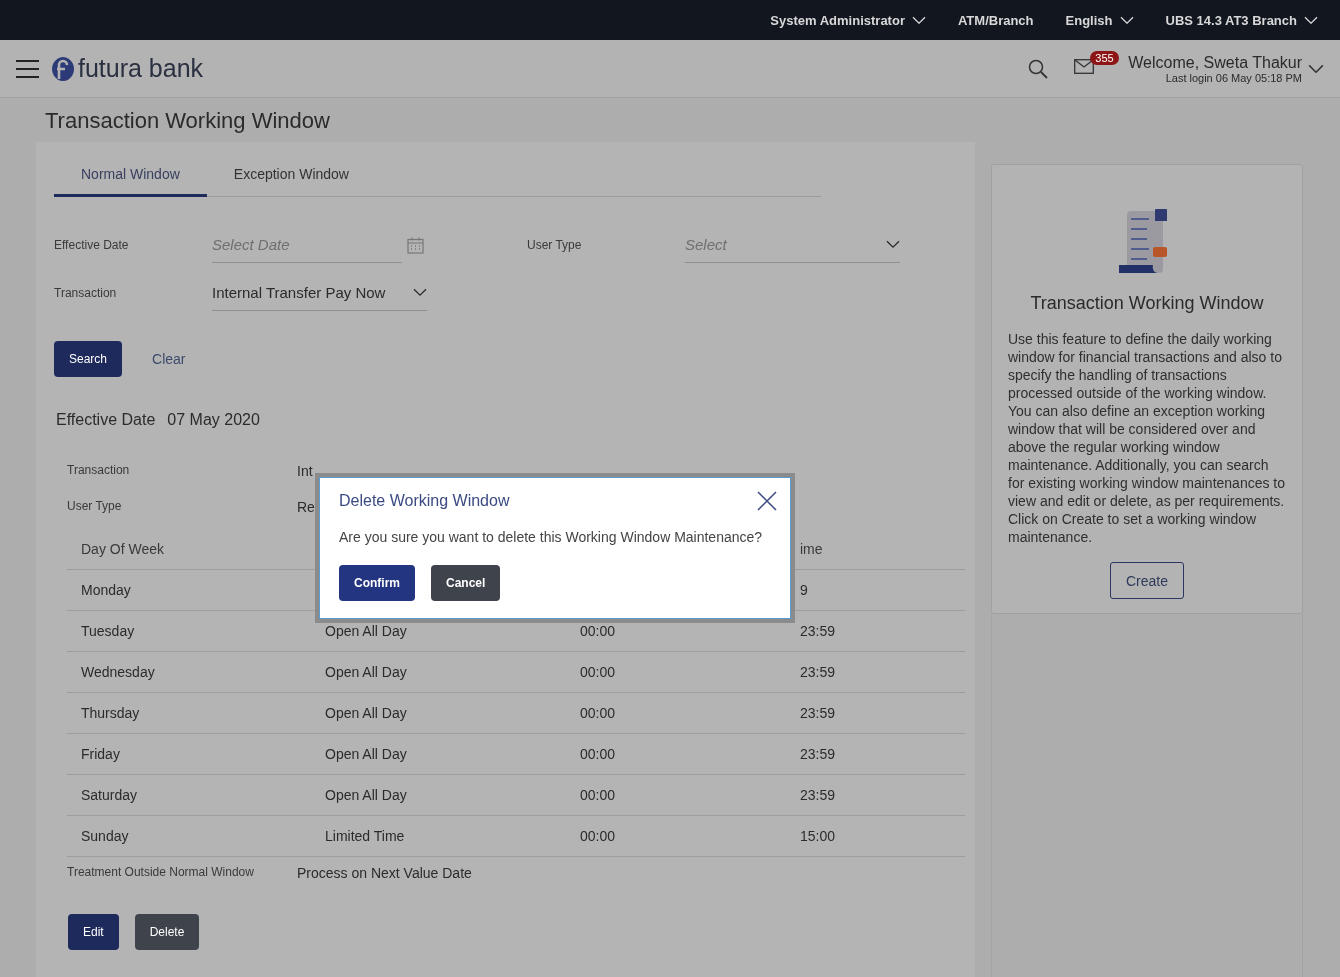 The width and height of the screenshot is (1340, 977). Describe the element at coordinates (105, 836) in the screenshot. I see `table-cell-text: Sunday` at that location.